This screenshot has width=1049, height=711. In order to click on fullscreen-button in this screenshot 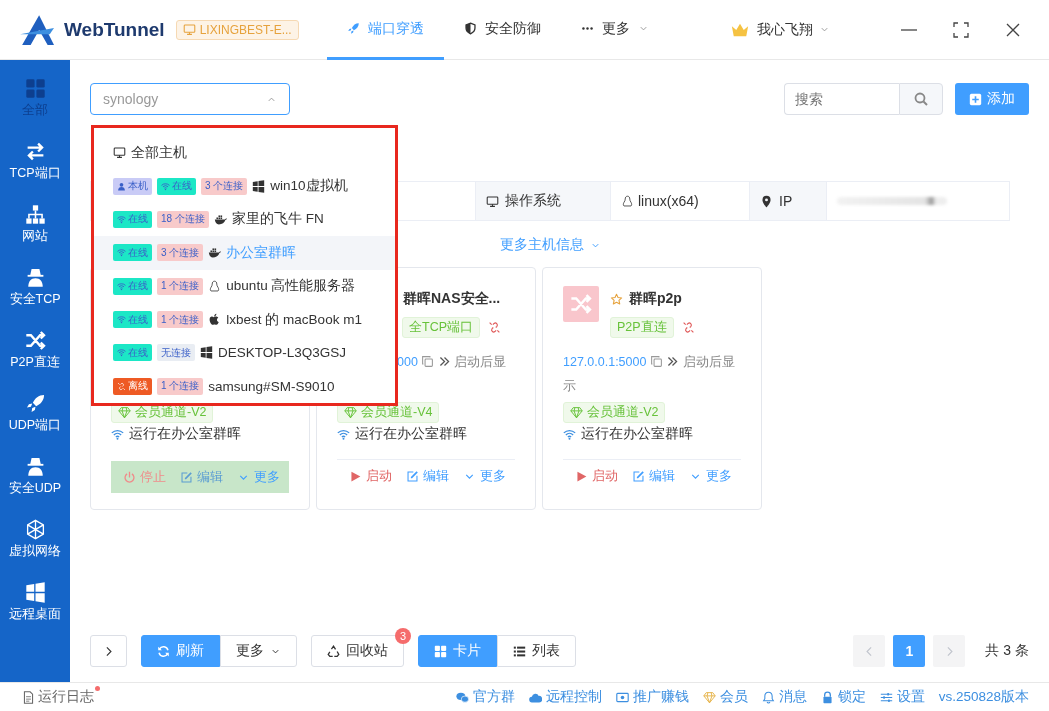, I will do `click(961, 29)`.